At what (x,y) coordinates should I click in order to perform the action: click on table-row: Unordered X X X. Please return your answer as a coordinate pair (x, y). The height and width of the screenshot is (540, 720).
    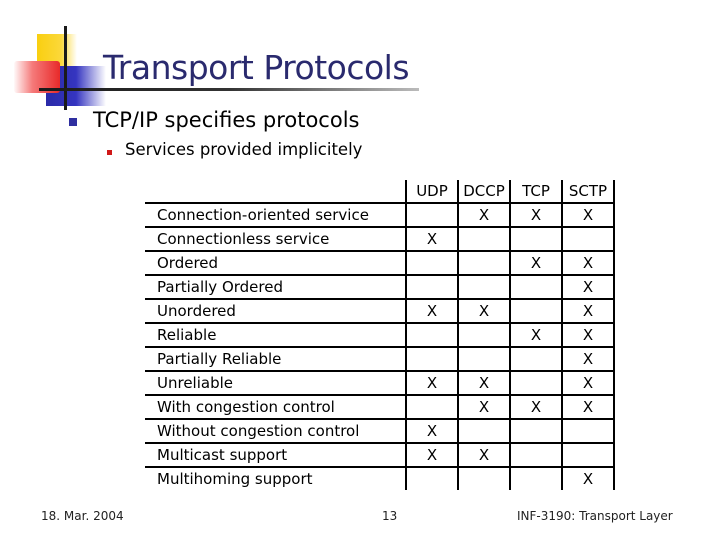
    Looking at the image, I should click on (380, 311).